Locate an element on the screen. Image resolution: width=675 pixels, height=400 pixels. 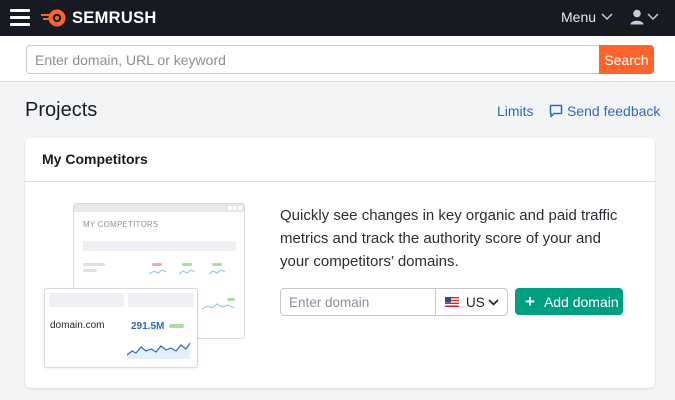
search-button: Search is located at coordinates (626, 59).